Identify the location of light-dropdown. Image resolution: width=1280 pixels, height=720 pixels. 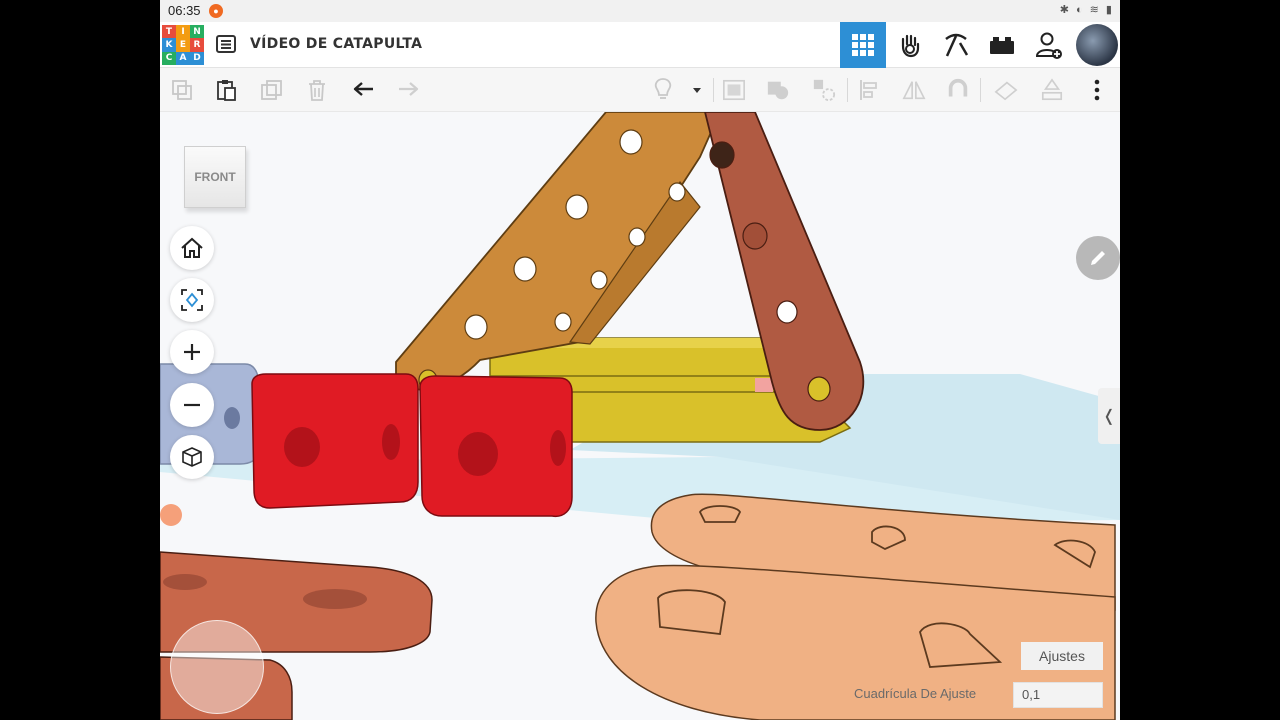
(697, 90).